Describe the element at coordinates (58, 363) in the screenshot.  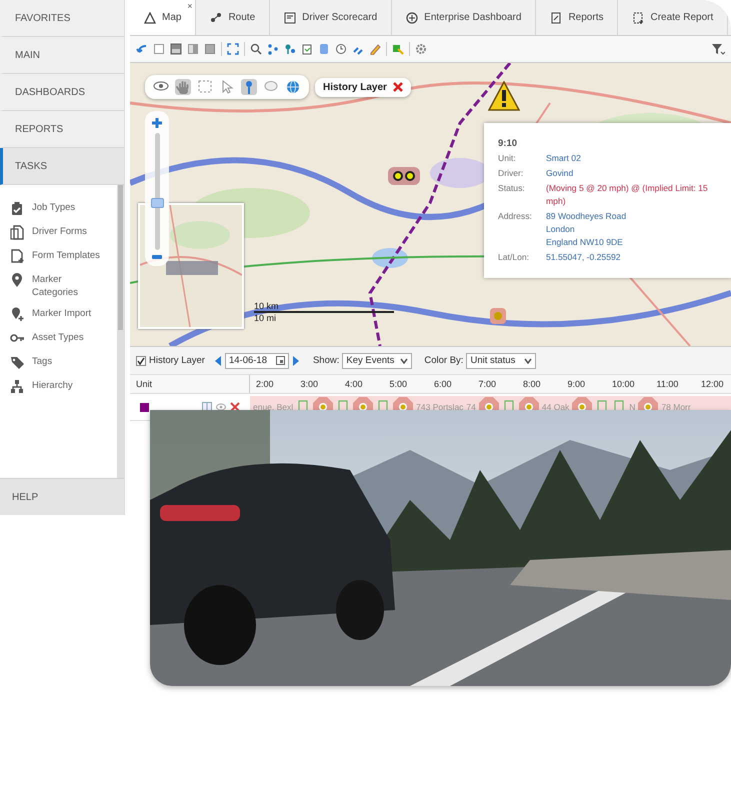
I see `sidebar-item: Tags` at that location.